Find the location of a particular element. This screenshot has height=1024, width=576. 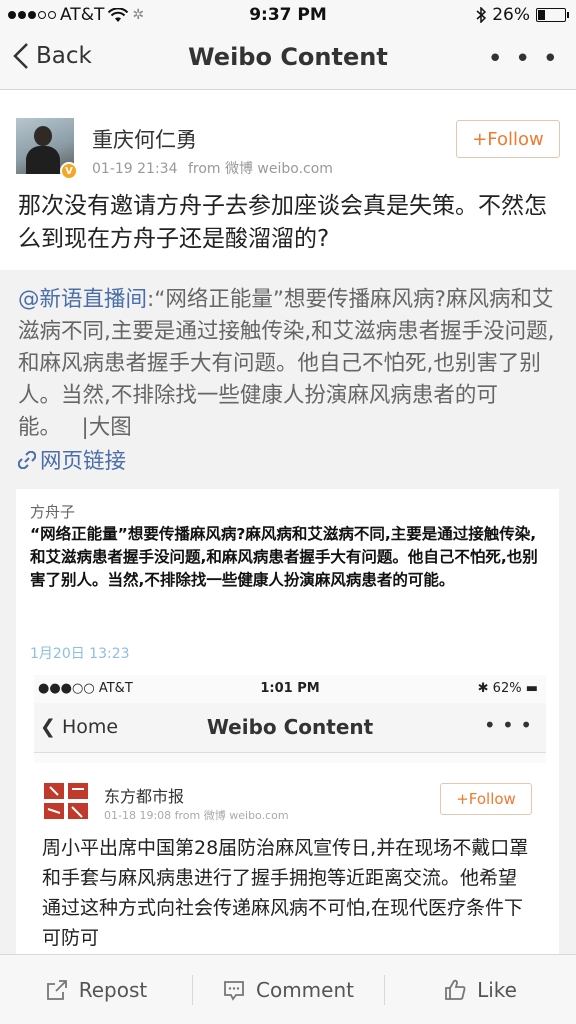

avatar-body is located at coordinates (43, 160).